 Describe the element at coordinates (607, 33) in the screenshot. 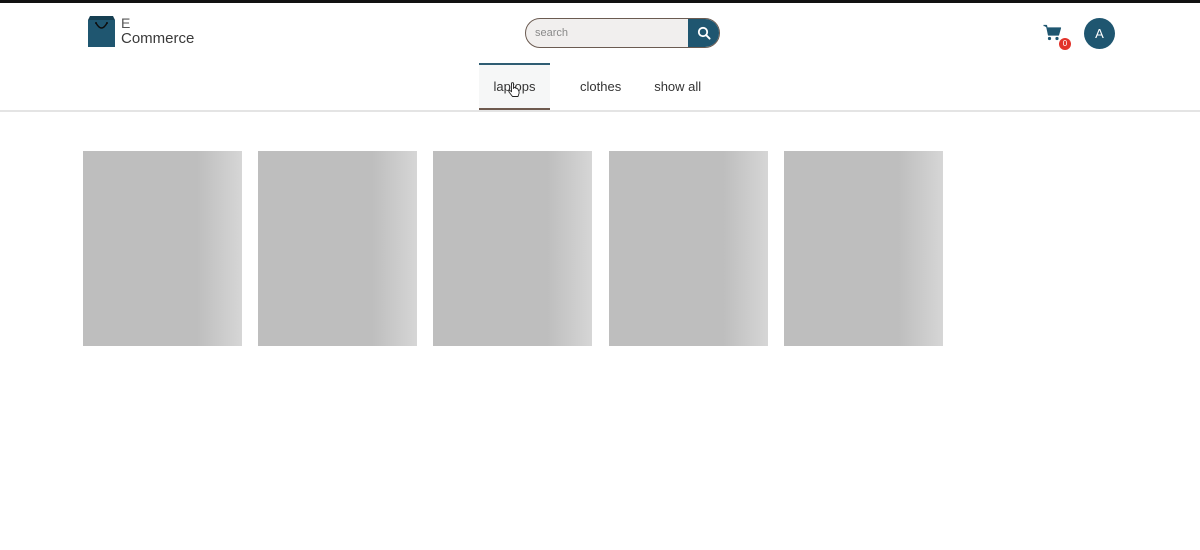

I see `search-input` at that location.